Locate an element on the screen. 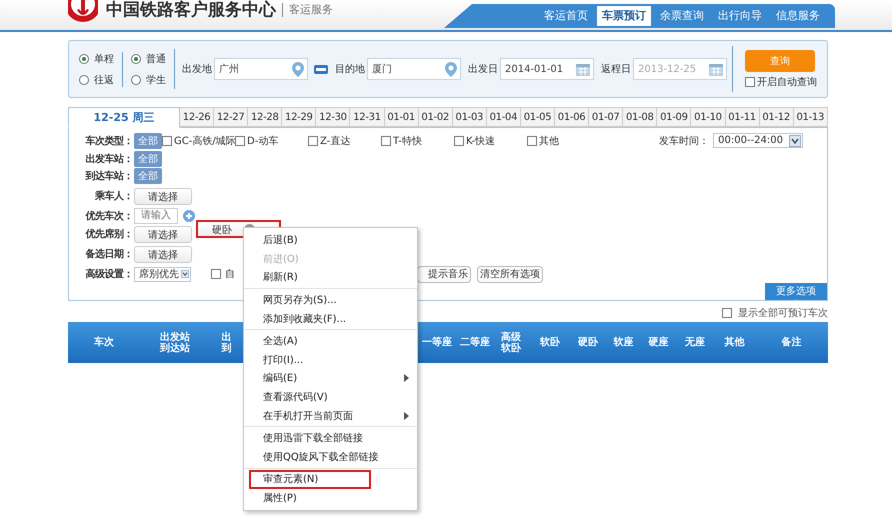  input-field: 广州 is located at coordinates (261, 69).